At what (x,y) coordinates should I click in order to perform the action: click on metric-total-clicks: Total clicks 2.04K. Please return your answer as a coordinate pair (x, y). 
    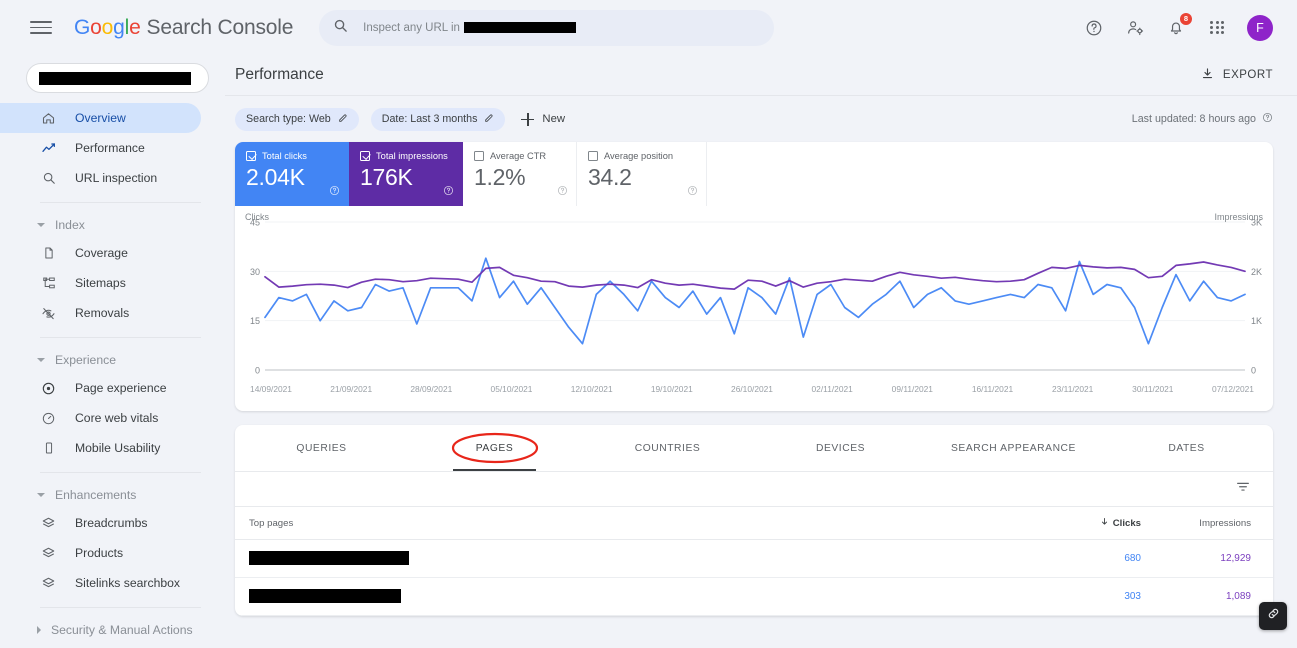
    Looking at the image, I should click on (292, 174).